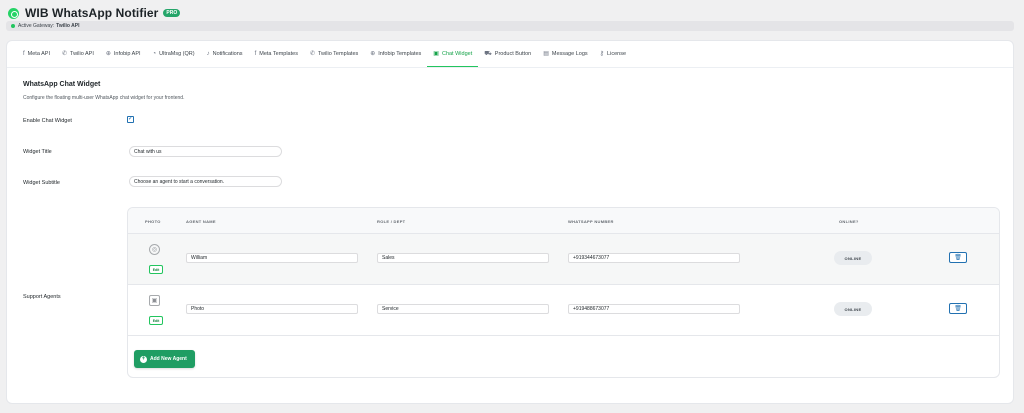  What do you see at coordinates (154, 300) in the screenshot?
I see `image-placeholder-icon: ▣` at bounding box center [154, 300].